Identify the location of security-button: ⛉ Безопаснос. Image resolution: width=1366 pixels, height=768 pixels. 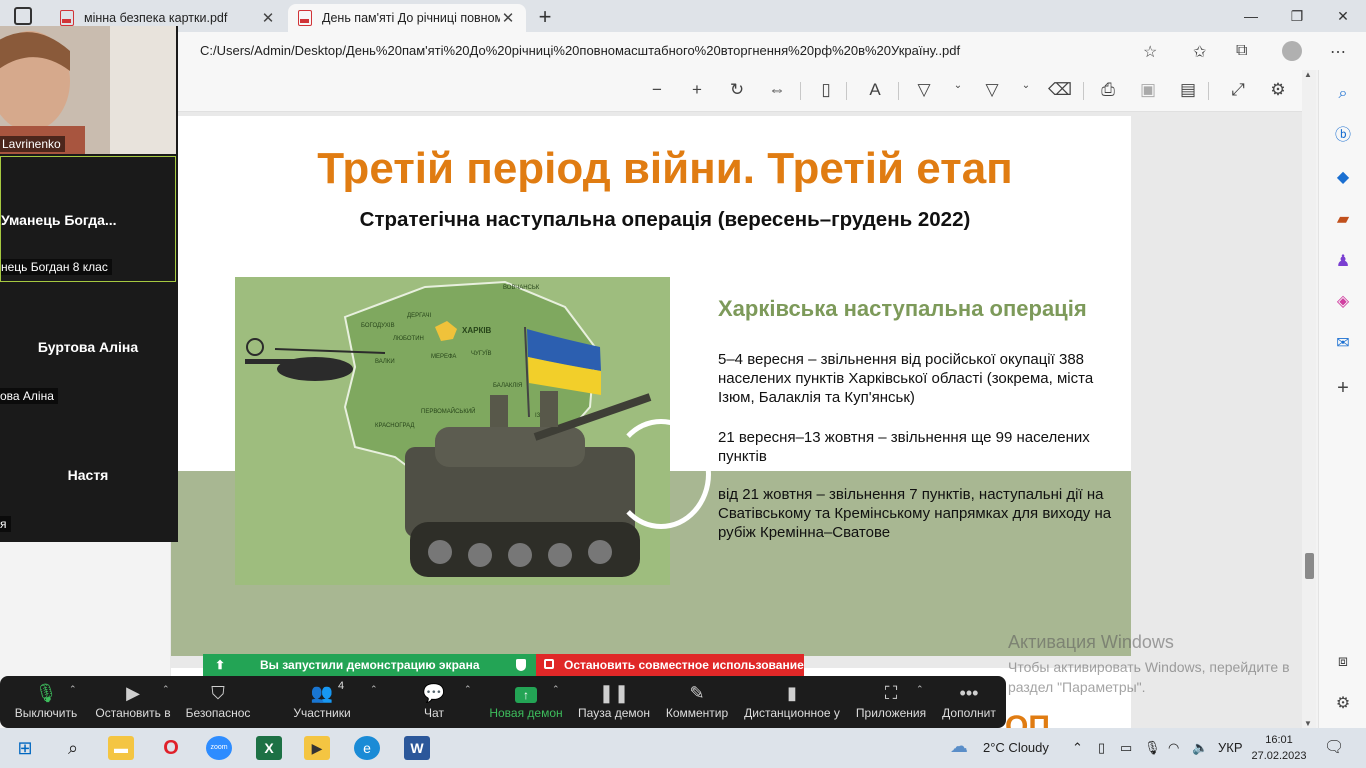
(218, 702).